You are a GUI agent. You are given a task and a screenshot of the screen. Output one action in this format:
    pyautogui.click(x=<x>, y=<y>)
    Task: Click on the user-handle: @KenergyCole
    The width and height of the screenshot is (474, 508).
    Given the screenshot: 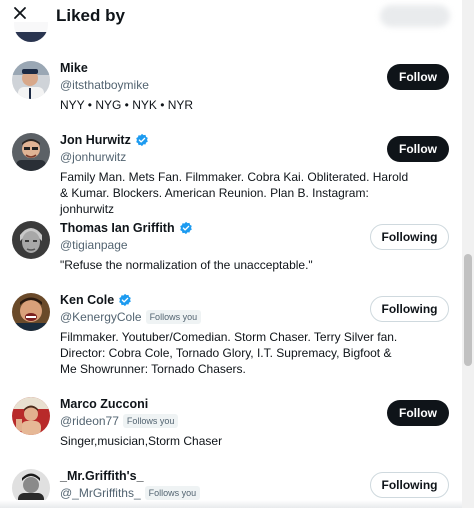 What is the action you would take?
    pyautogui.click(x=101, y=317)
    